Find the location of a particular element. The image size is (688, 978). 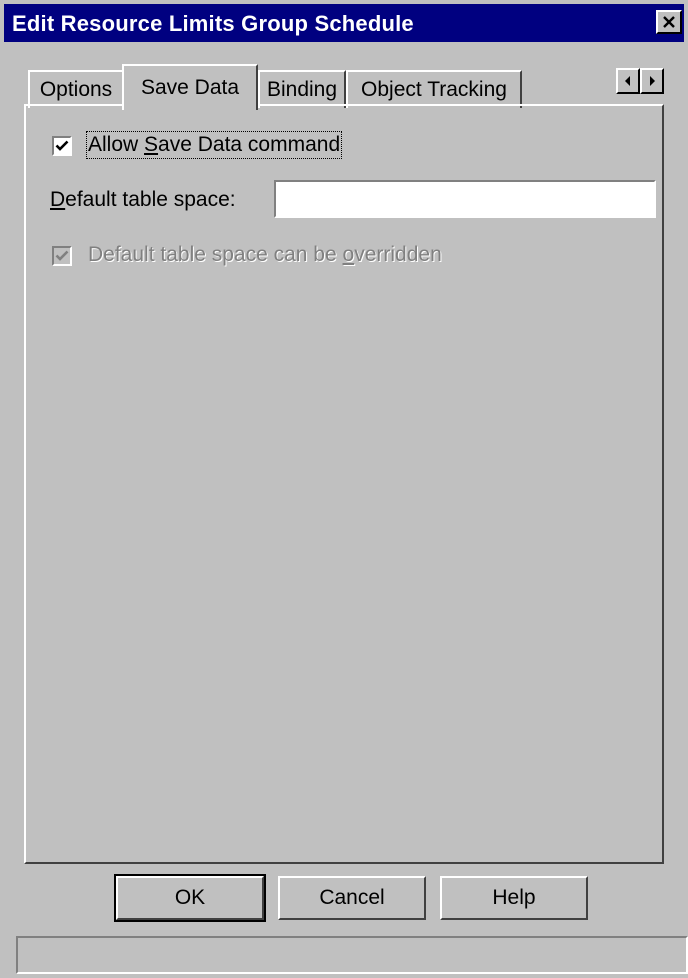

tab-scroll-right-button is located at coordinates (652, 81).